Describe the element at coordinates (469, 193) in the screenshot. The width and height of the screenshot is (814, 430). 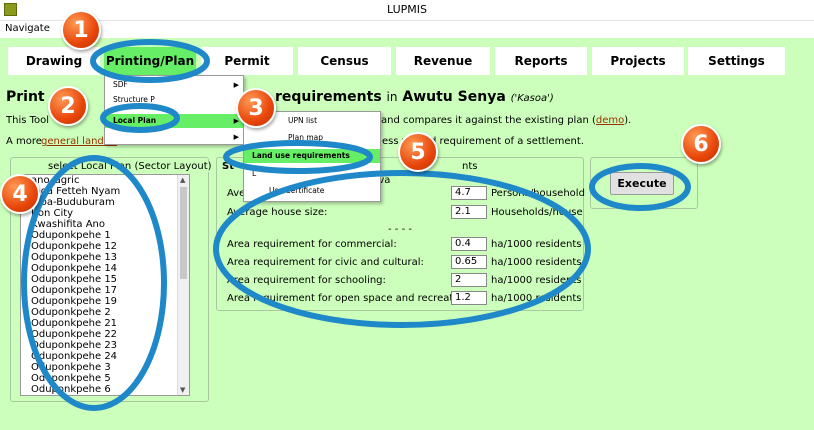
I see `persons-per-household-input: 4.7` at that location.